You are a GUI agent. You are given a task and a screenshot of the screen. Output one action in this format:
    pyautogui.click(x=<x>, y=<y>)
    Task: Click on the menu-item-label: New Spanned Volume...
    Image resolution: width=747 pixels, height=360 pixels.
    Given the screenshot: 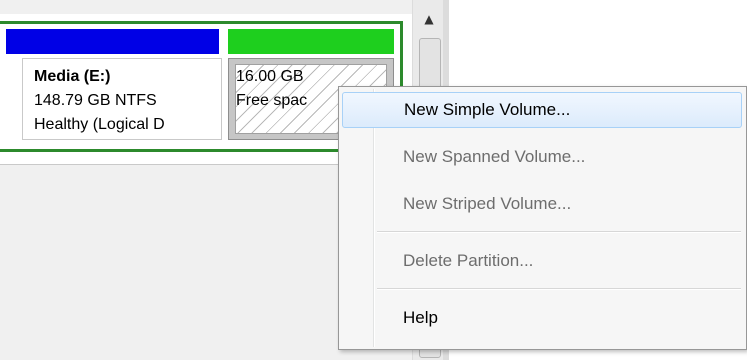 What is the action you would take?
    pyautogui.click(x=494, y=156)
    